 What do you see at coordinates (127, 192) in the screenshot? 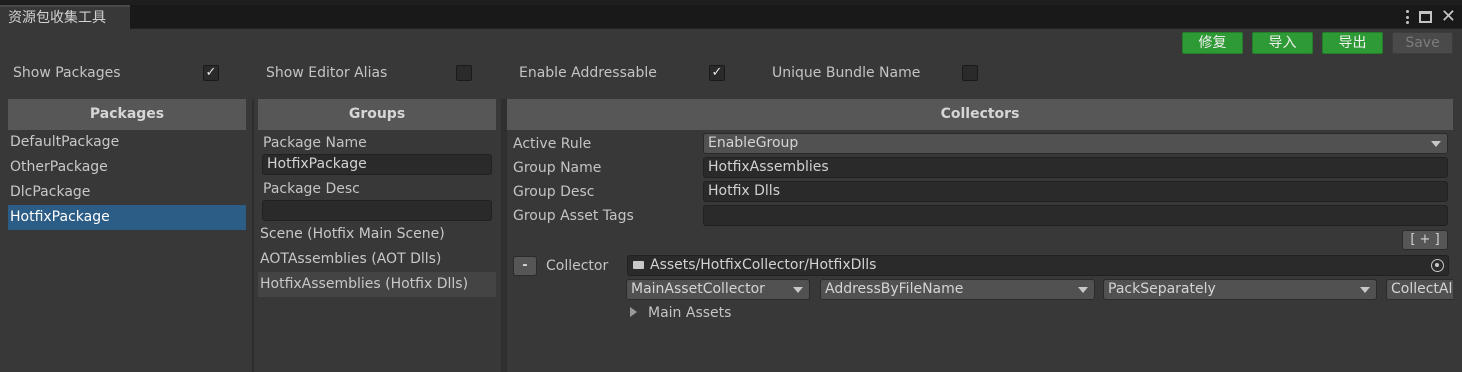
I see `package-item: DlcPackage` at bounding box center [127, 192].